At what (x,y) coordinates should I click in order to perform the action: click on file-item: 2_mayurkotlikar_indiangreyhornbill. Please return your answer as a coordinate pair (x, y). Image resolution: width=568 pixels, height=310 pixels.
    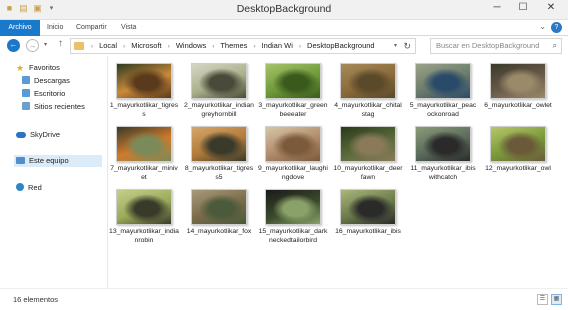
    Looking at the image, I should click on (219, 91).